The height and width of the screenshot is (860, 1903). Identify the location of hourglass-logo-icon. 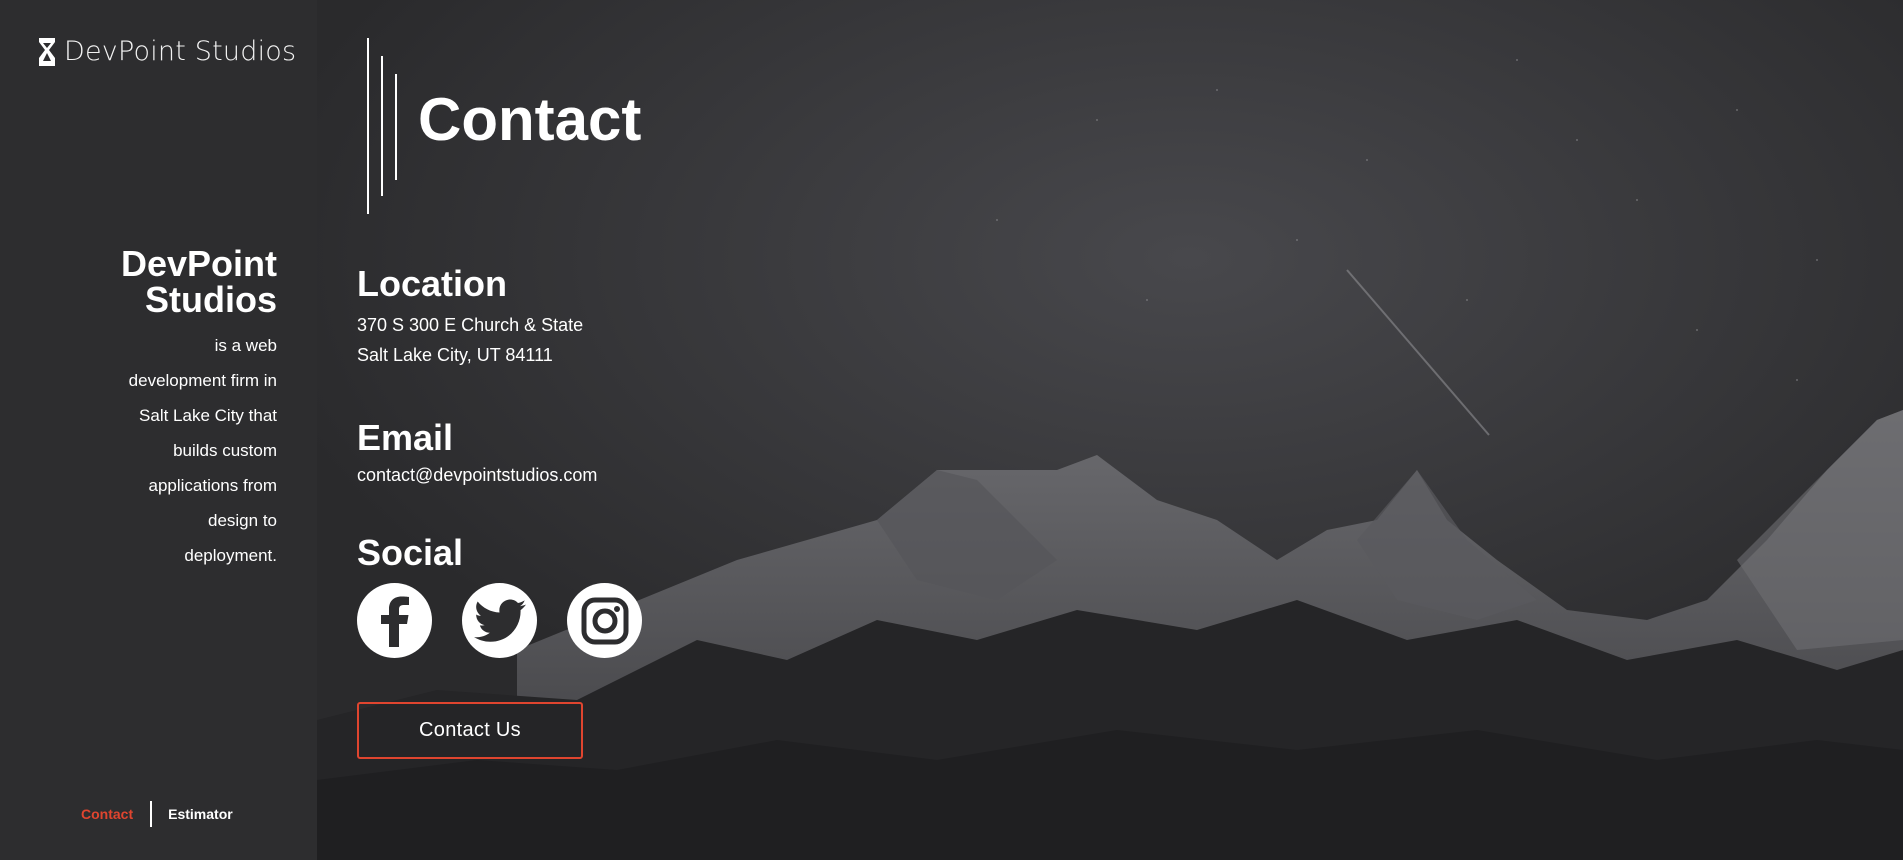
(47, 51).